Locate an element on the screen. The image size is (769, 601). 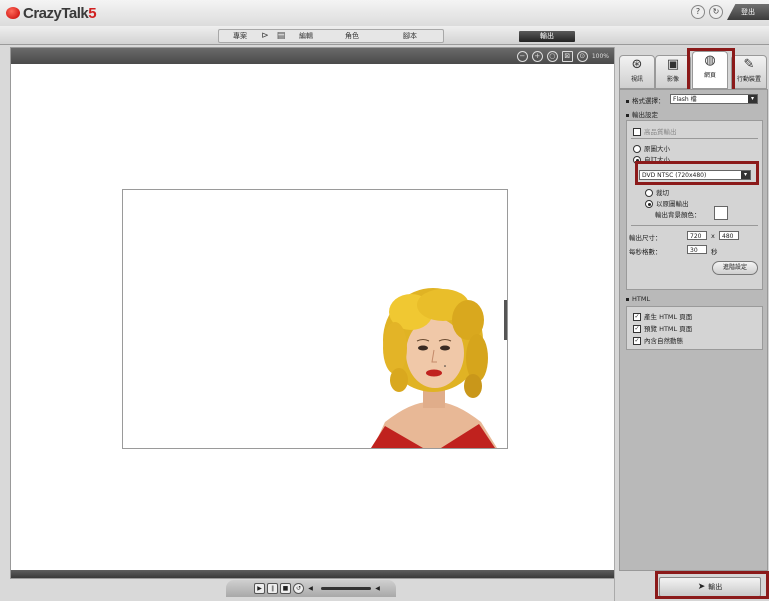
tab-mobile-label: 行動裝置 is located at coordinates (748, 79).